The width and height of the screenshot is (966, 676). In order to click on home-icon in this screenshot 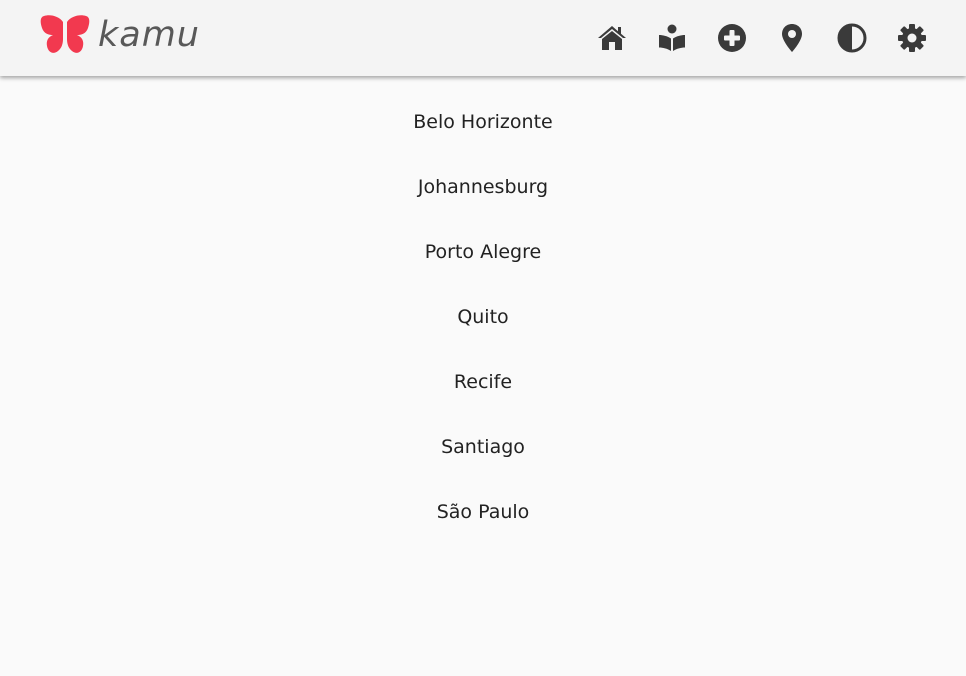, I will do `click(612, 38)`.